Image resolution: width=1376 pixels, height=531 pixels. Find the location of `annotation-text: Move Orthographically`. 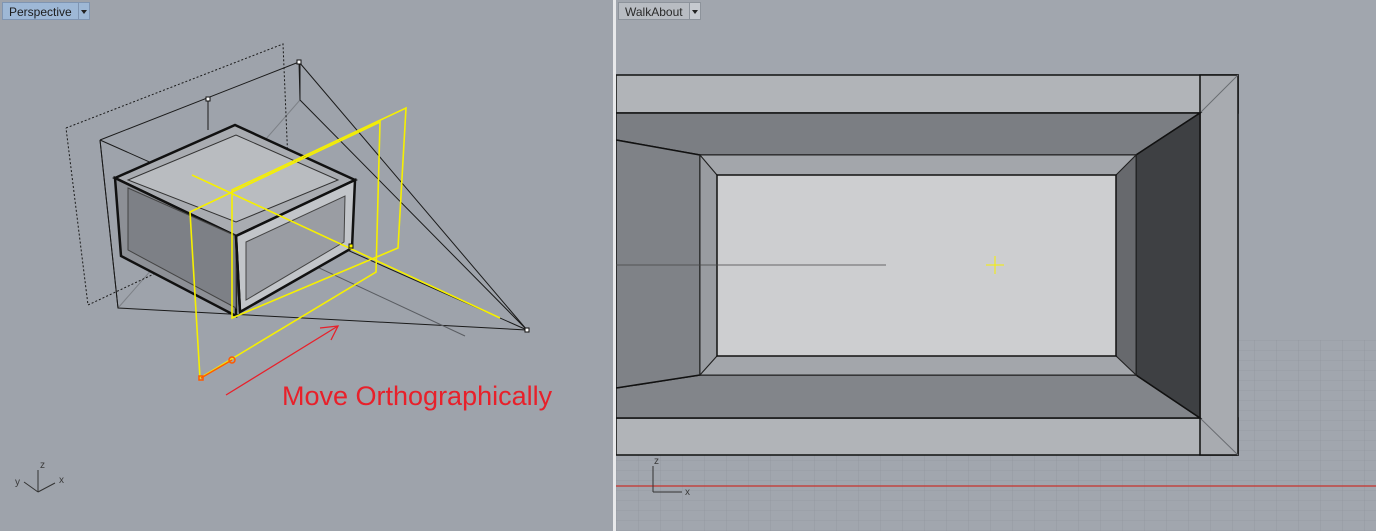

annotation-text: Move Orthographically is located at coordinates (417, 396).